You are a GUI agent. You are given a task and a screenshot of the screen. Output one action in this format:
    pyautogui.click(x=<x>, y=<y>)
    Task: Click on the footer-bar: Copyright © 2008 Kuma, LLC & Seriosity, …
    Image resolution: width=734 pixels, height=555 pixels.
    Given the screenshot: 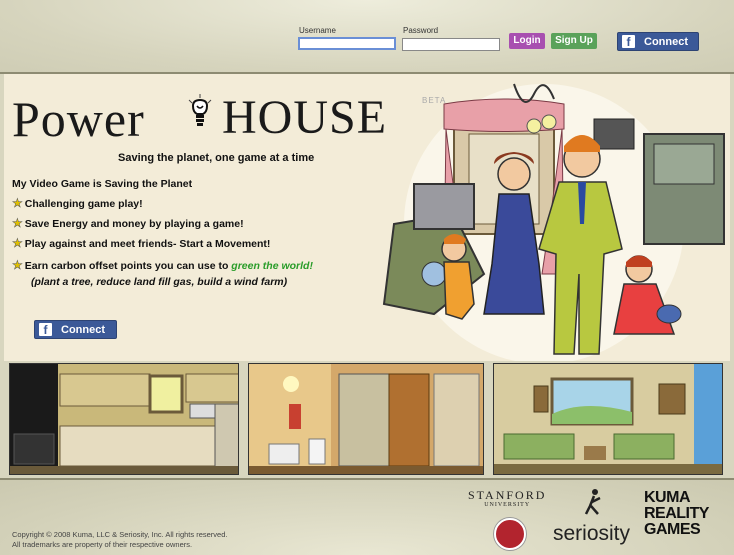 What is the action you would take?
    pyautogui.click(x=367, y=516)
    